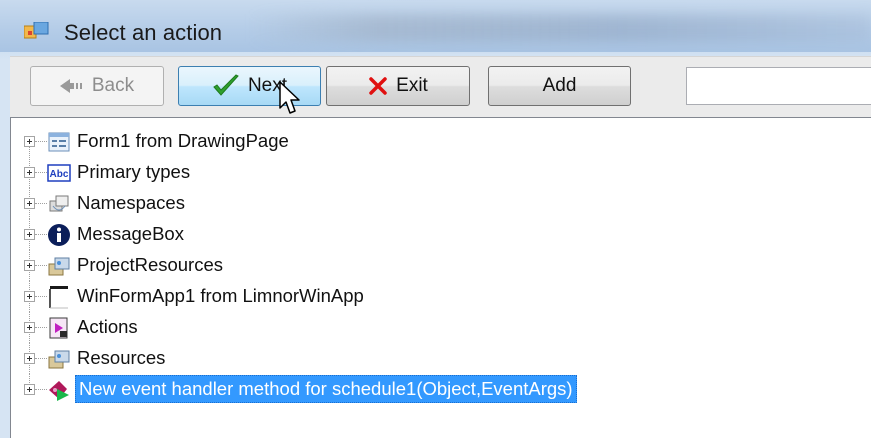 This screenshot has height=438, width=871. Describe the element at coordinates (107, 326) in the screenshot. I see `tree-item-label: Actions` at that location.